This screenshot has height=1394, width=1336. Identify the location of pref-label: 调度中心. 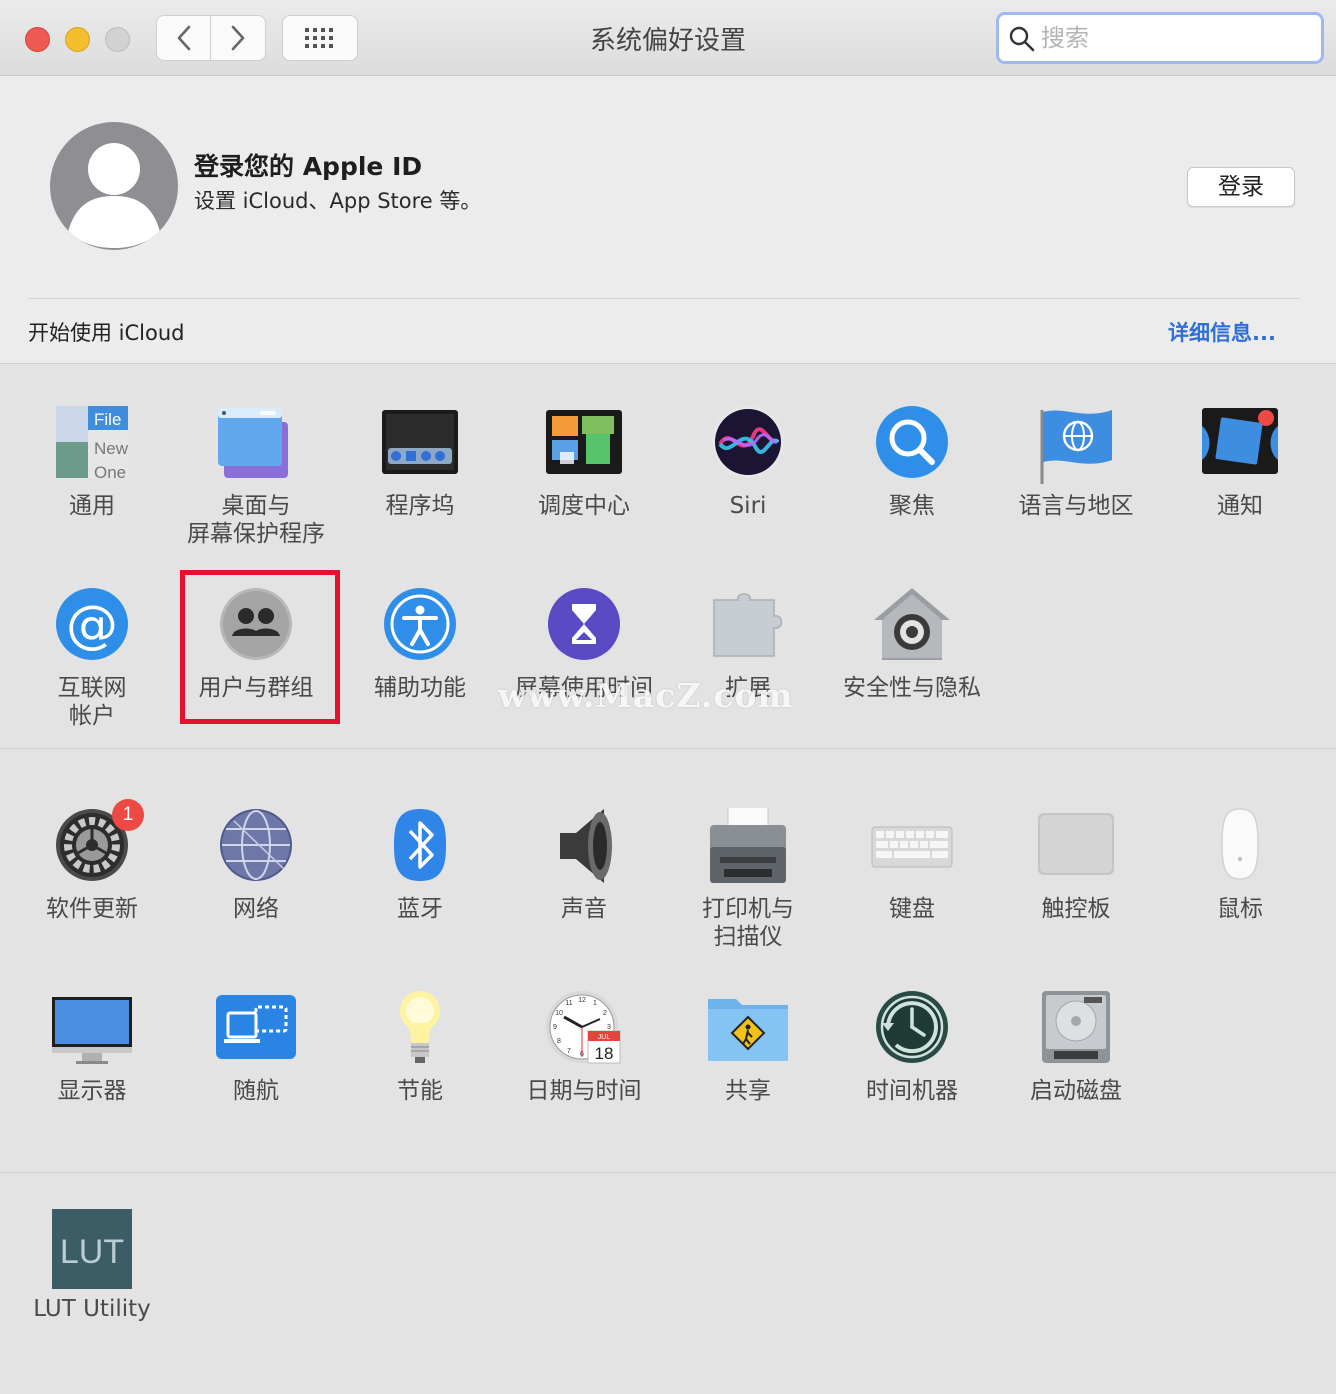
(584, 506).